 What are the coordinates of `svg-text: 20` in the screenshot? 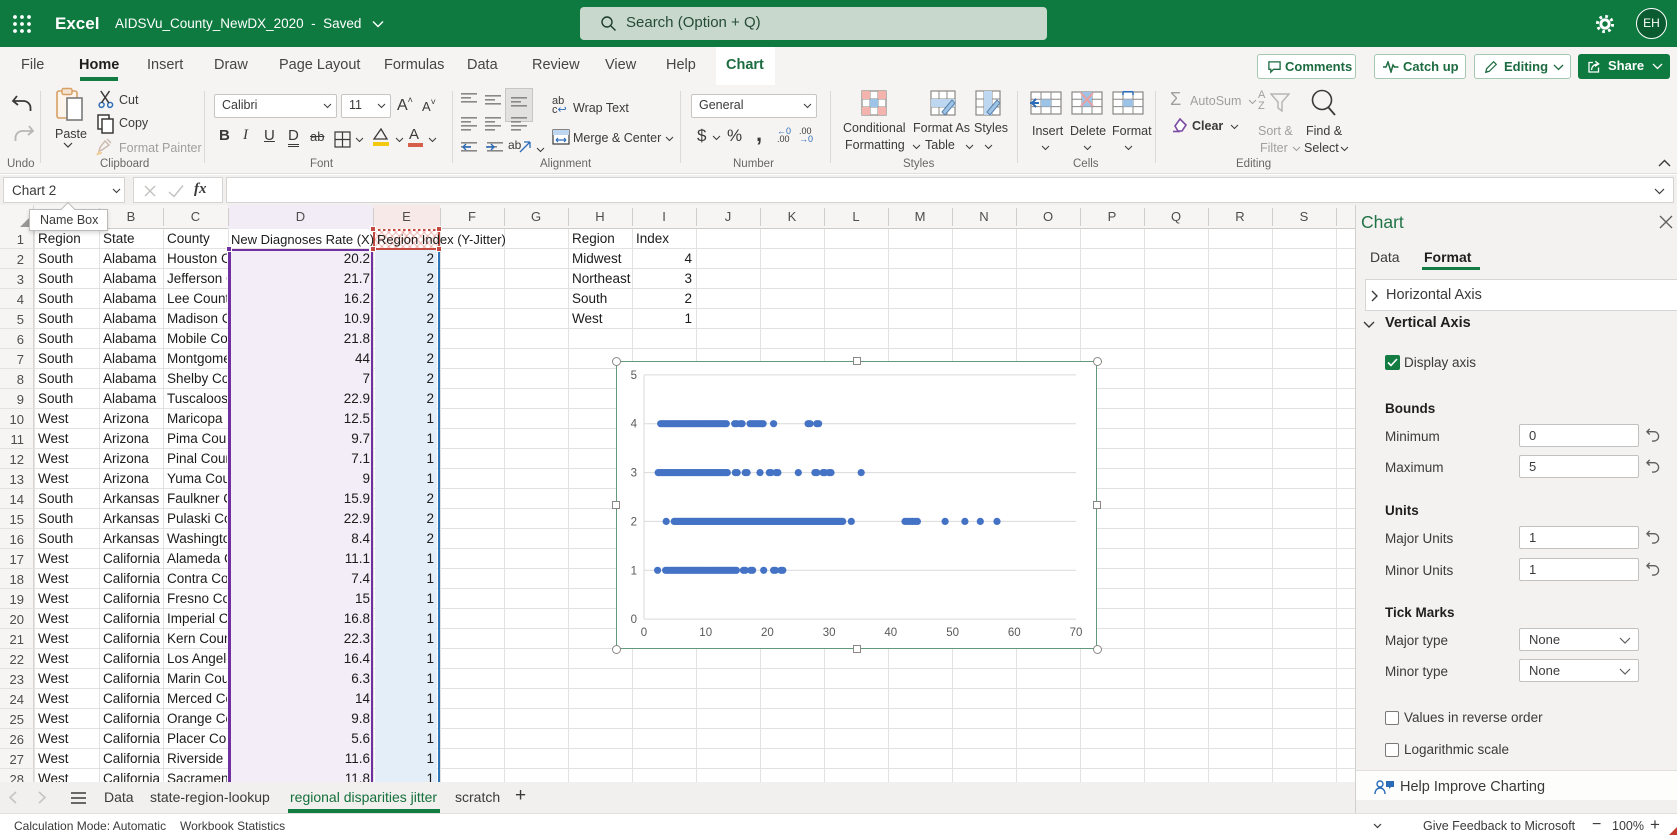 It's located at (767, 633).